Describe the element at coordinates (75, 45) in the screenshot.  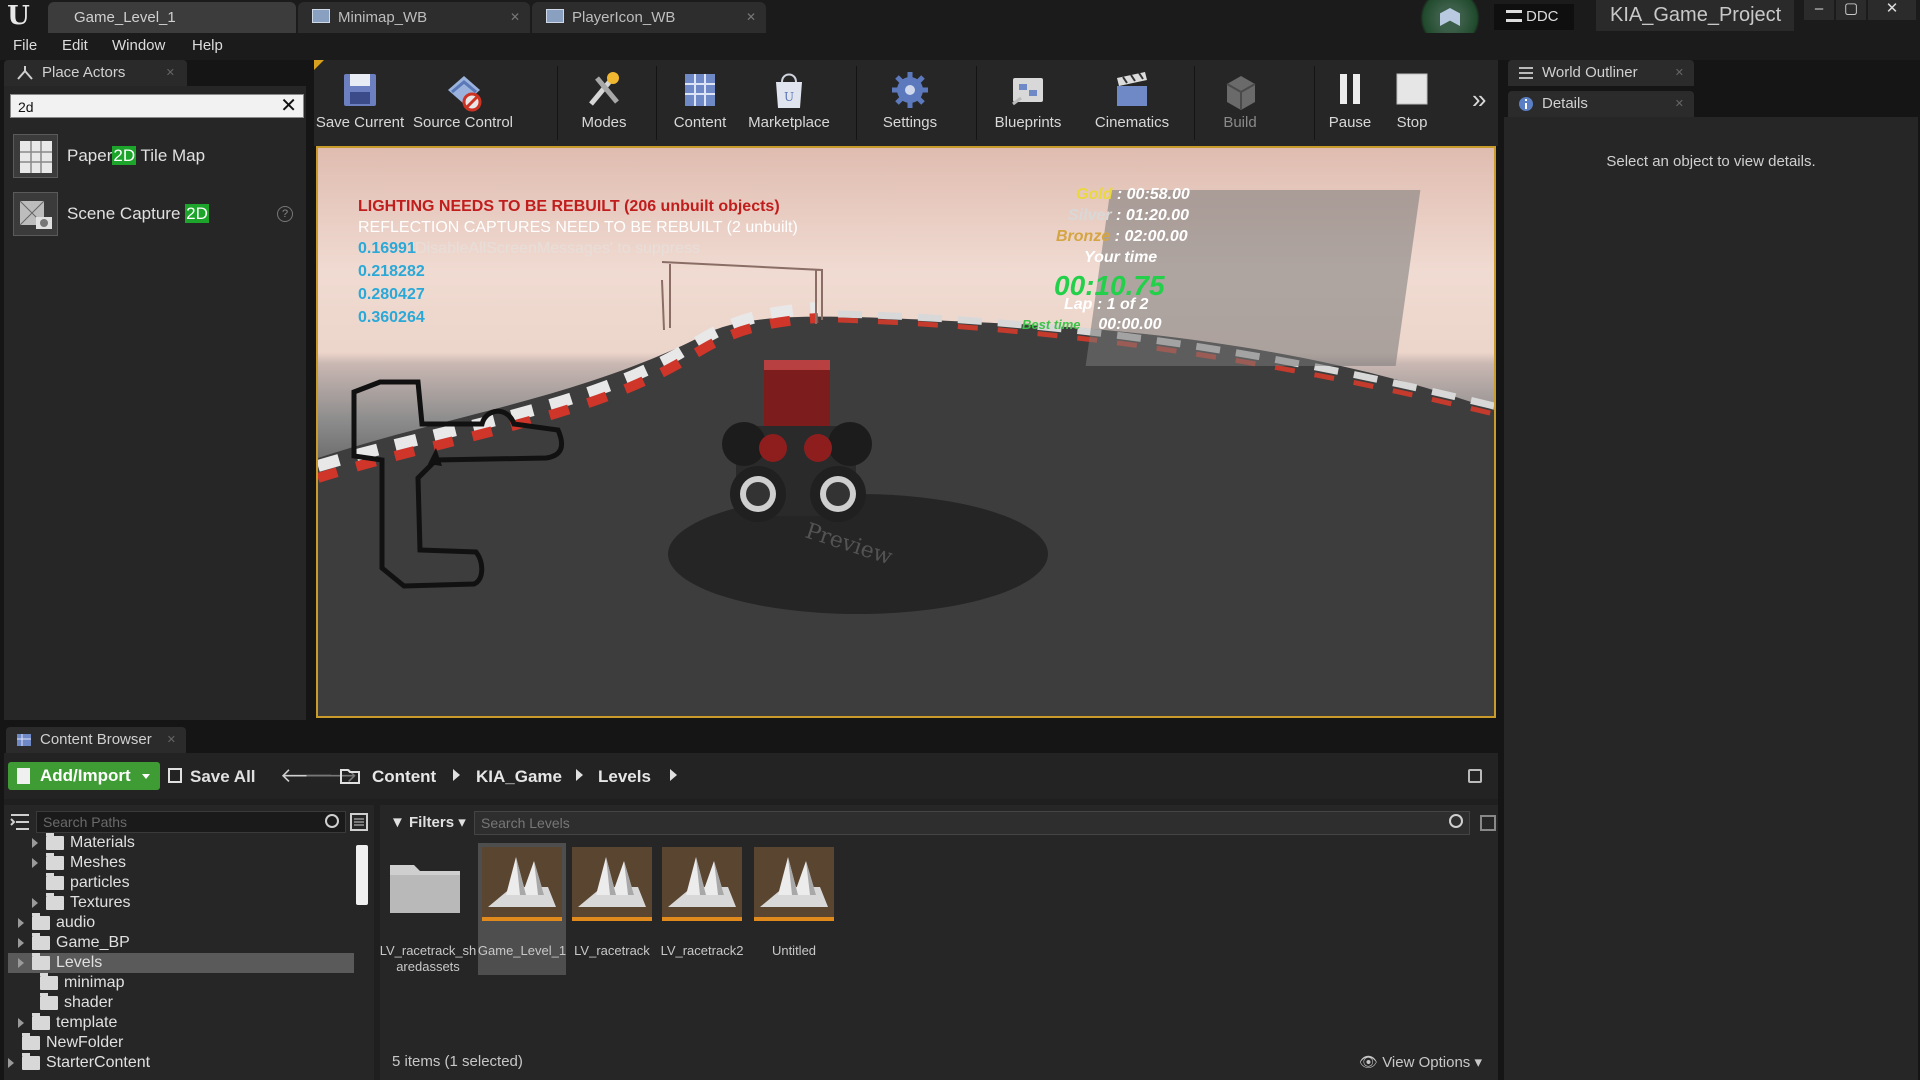
I see `menu-edit: Edit` at that location.